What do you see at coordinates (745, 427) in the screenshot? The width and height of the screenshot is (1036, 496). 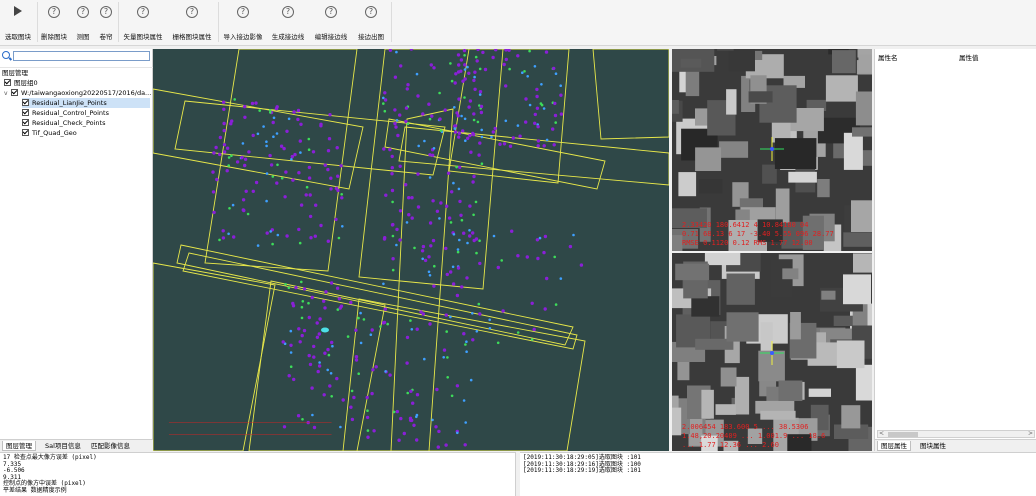 I see `image-readout-line: 2.006454 183.600 5 ... 38.5306` at bounding box center [745, 427].